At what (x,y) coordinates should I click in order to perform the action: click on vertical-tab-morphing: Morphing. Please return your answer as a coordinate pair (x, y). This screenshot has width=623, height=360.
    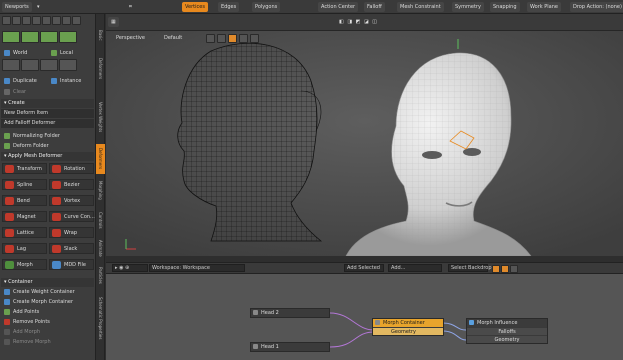
    Looking at the image, I should click on (100, 190).